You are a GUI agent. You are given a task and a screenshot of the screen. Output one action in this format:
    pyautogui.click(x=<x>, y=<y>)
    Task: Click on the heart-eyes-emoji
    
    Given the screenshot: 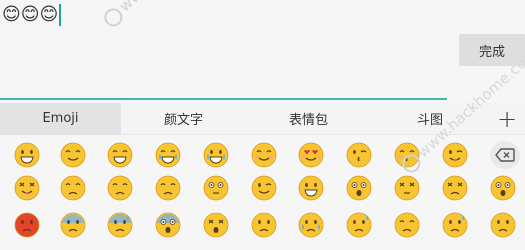 What is the action you would take?
    pyautogui.click(x=311, y=155)
    